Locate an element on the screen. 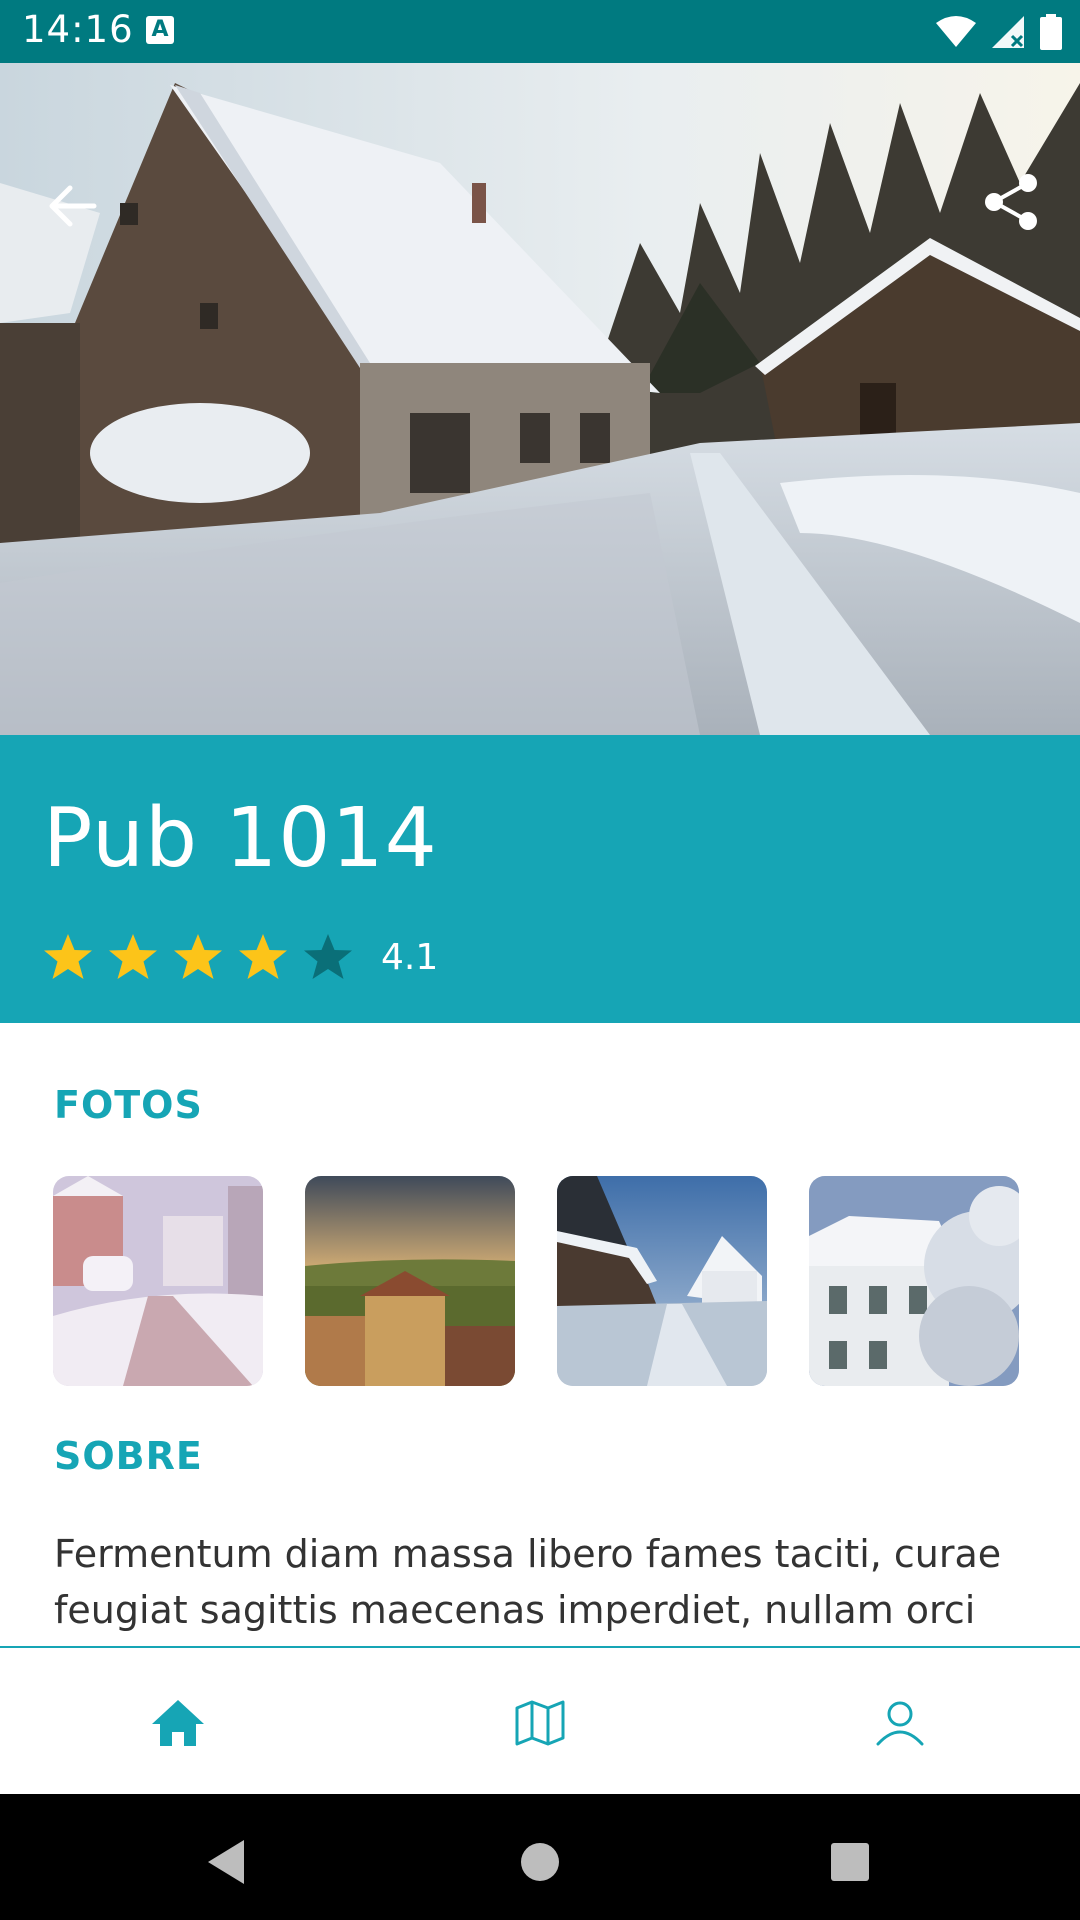 Image resolution: width=1080 pixels, height=1920 pixels. photo-gallery is located at coordinates (536, 1281).